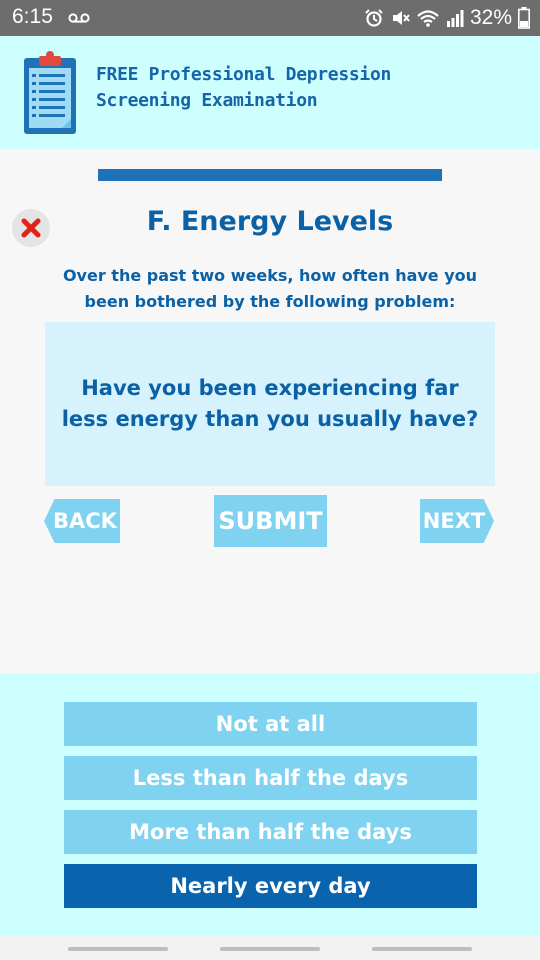  I want to click on close-button, so click(31, 228).